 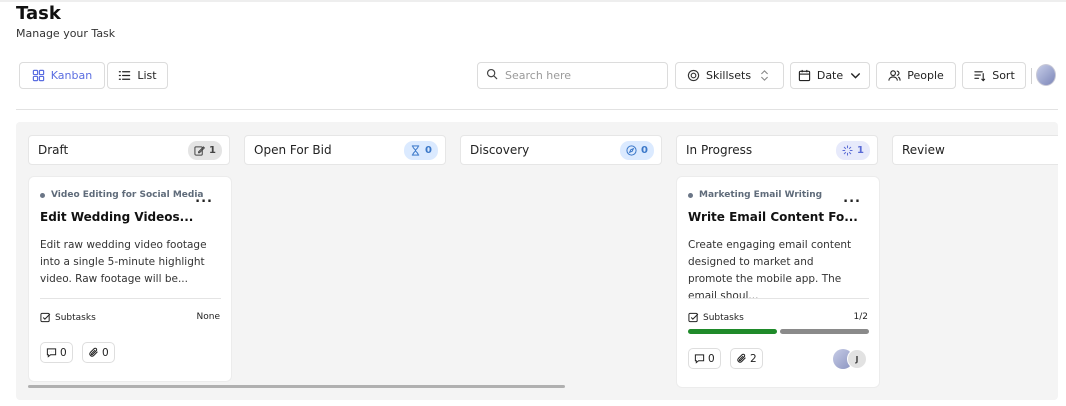 What do you see at coordinates (855, 75) in the screenshot?
I see `chevron-down-icon` at bounding box center [855, 75].